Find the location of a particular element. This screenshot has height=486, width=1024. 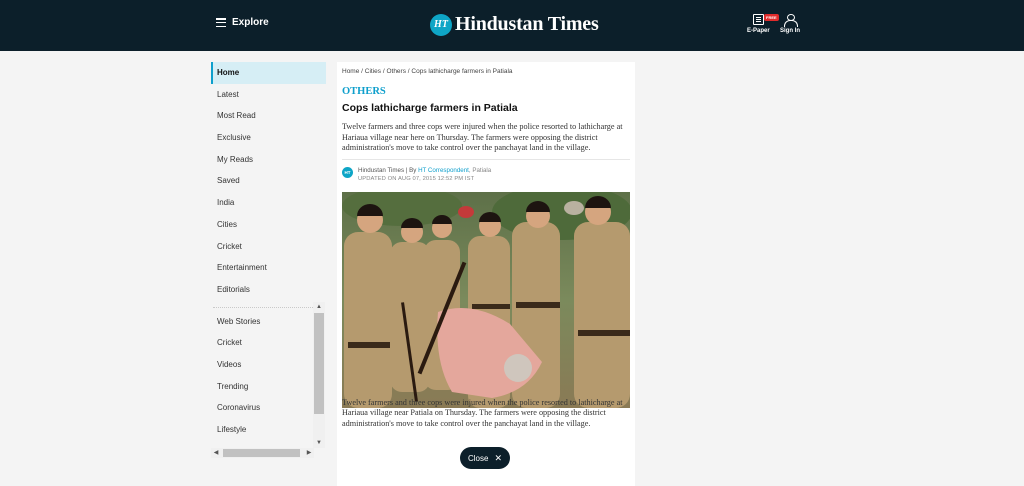

sidebar-item-coronavirus: Coronavirus is located at coordinates (268, 408).